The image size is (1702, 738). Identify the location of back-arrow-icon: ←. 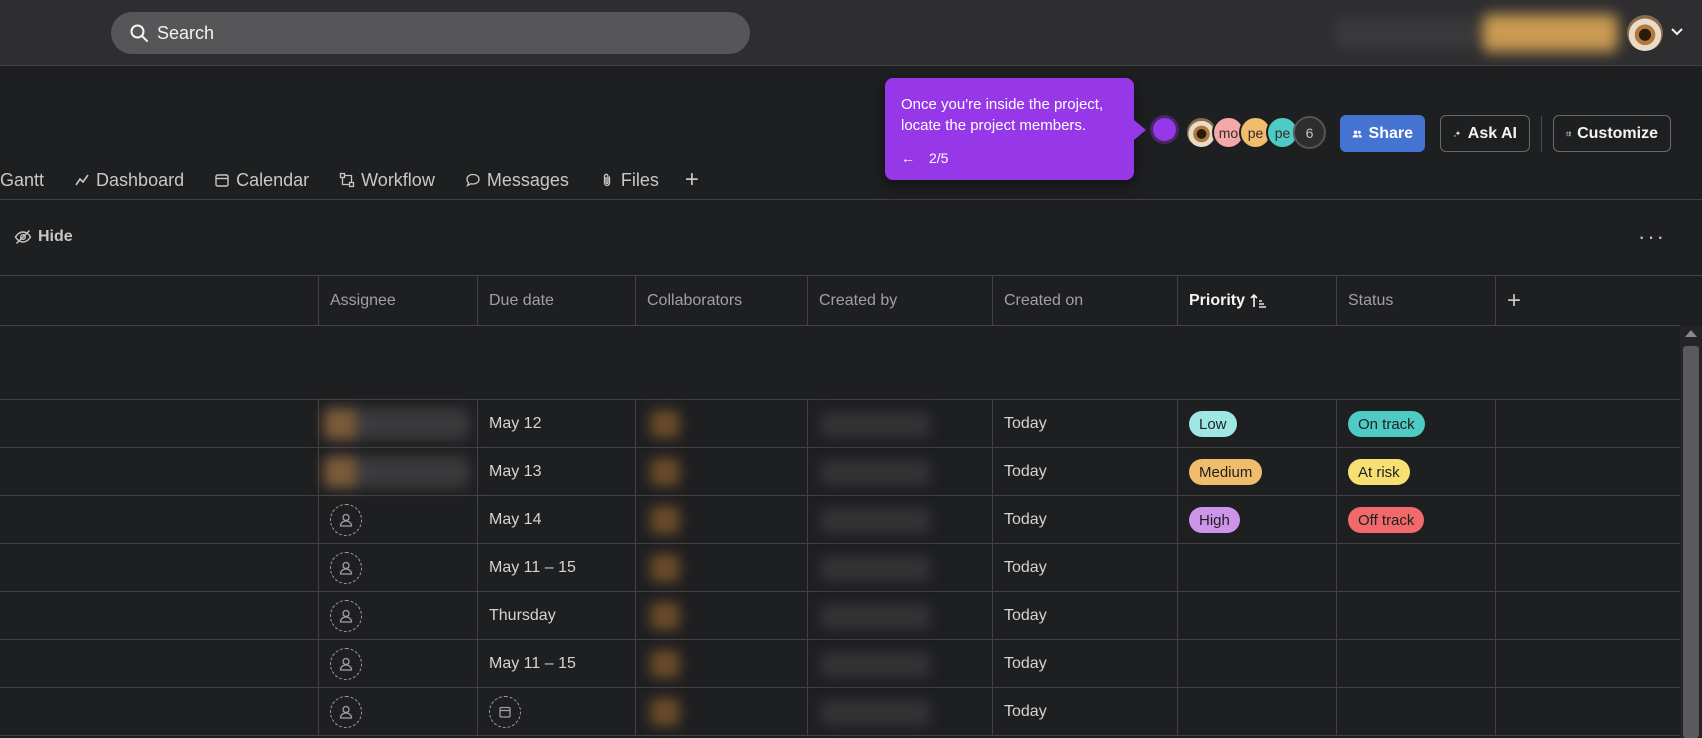
(908, 158).